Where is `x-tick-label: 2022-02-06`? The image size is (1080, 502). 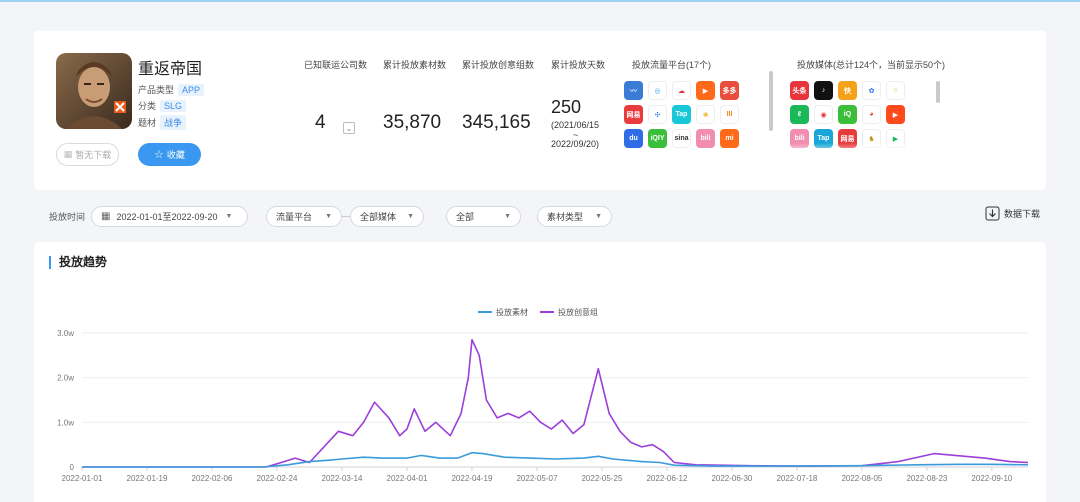
x-tick-label: 2022-02-06 is located at coordinates (212, 478).